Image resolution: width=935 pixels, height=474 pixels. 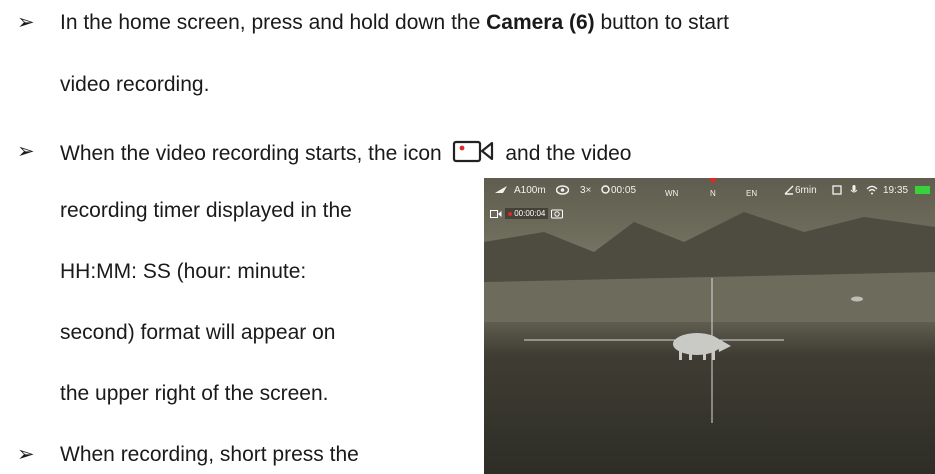 What do you see at coordinates (857, 299) in the screenshot?
I see `distant-animal` at bounding box center [857, 299].